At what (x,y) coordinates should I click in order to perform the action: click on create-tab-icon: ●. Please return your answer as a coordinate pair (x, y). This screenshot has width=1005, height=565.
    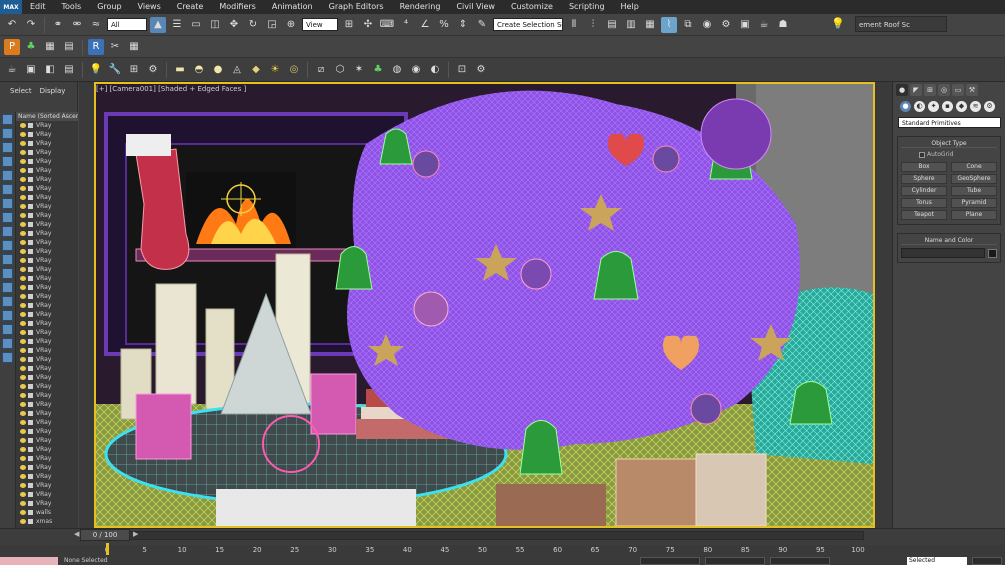
    Looking at the image, I should click on (902, 90).